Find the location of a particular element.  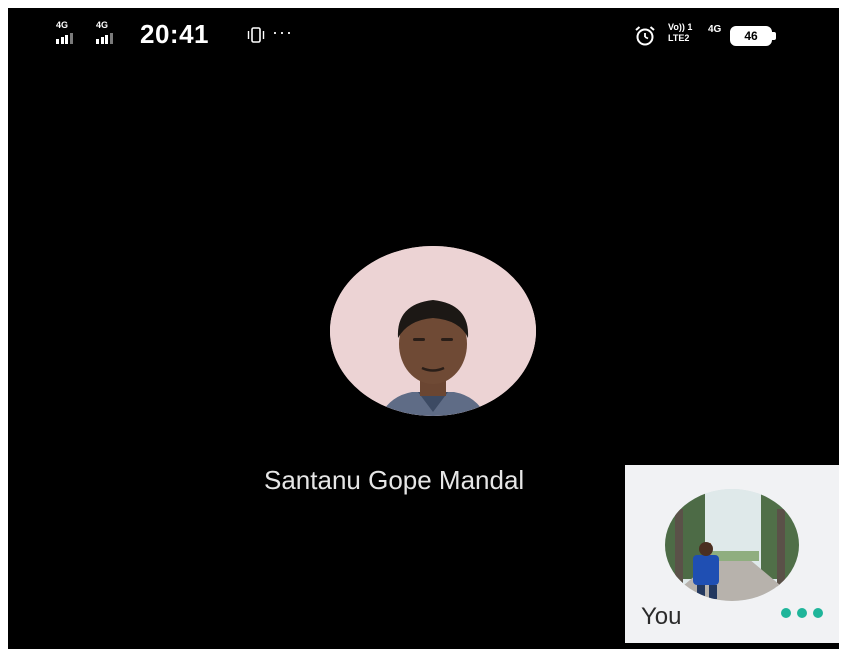

caller-name: Santanu Gope Mandal is located at coordinates (394, 480).